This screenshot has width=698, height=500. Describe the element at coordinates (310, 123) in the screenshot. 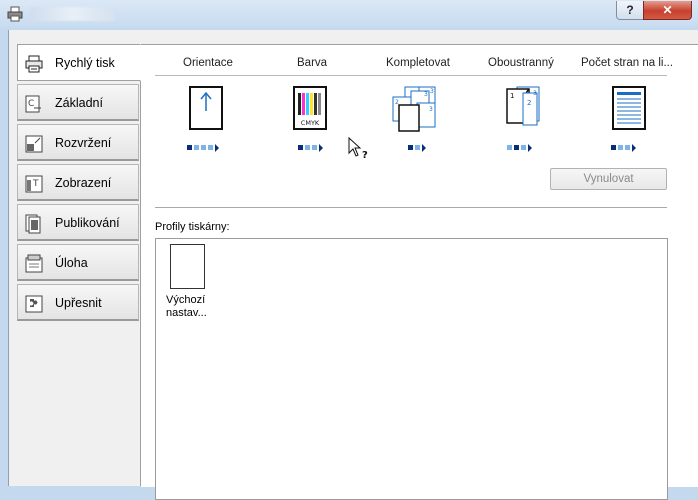

I see `cmyk-text: CMYK` at that location.